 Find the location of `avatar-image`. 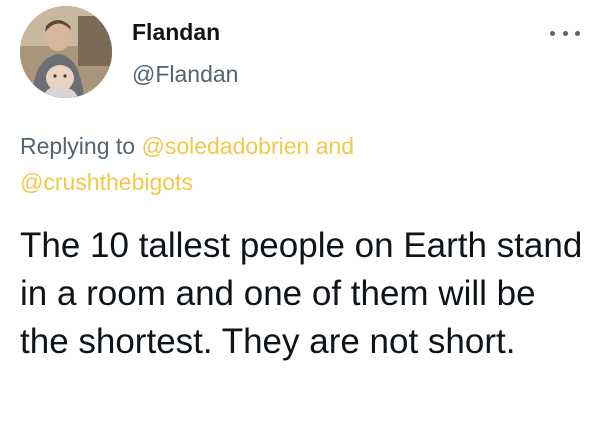

avatar-image is located at coordinates (66, 52).